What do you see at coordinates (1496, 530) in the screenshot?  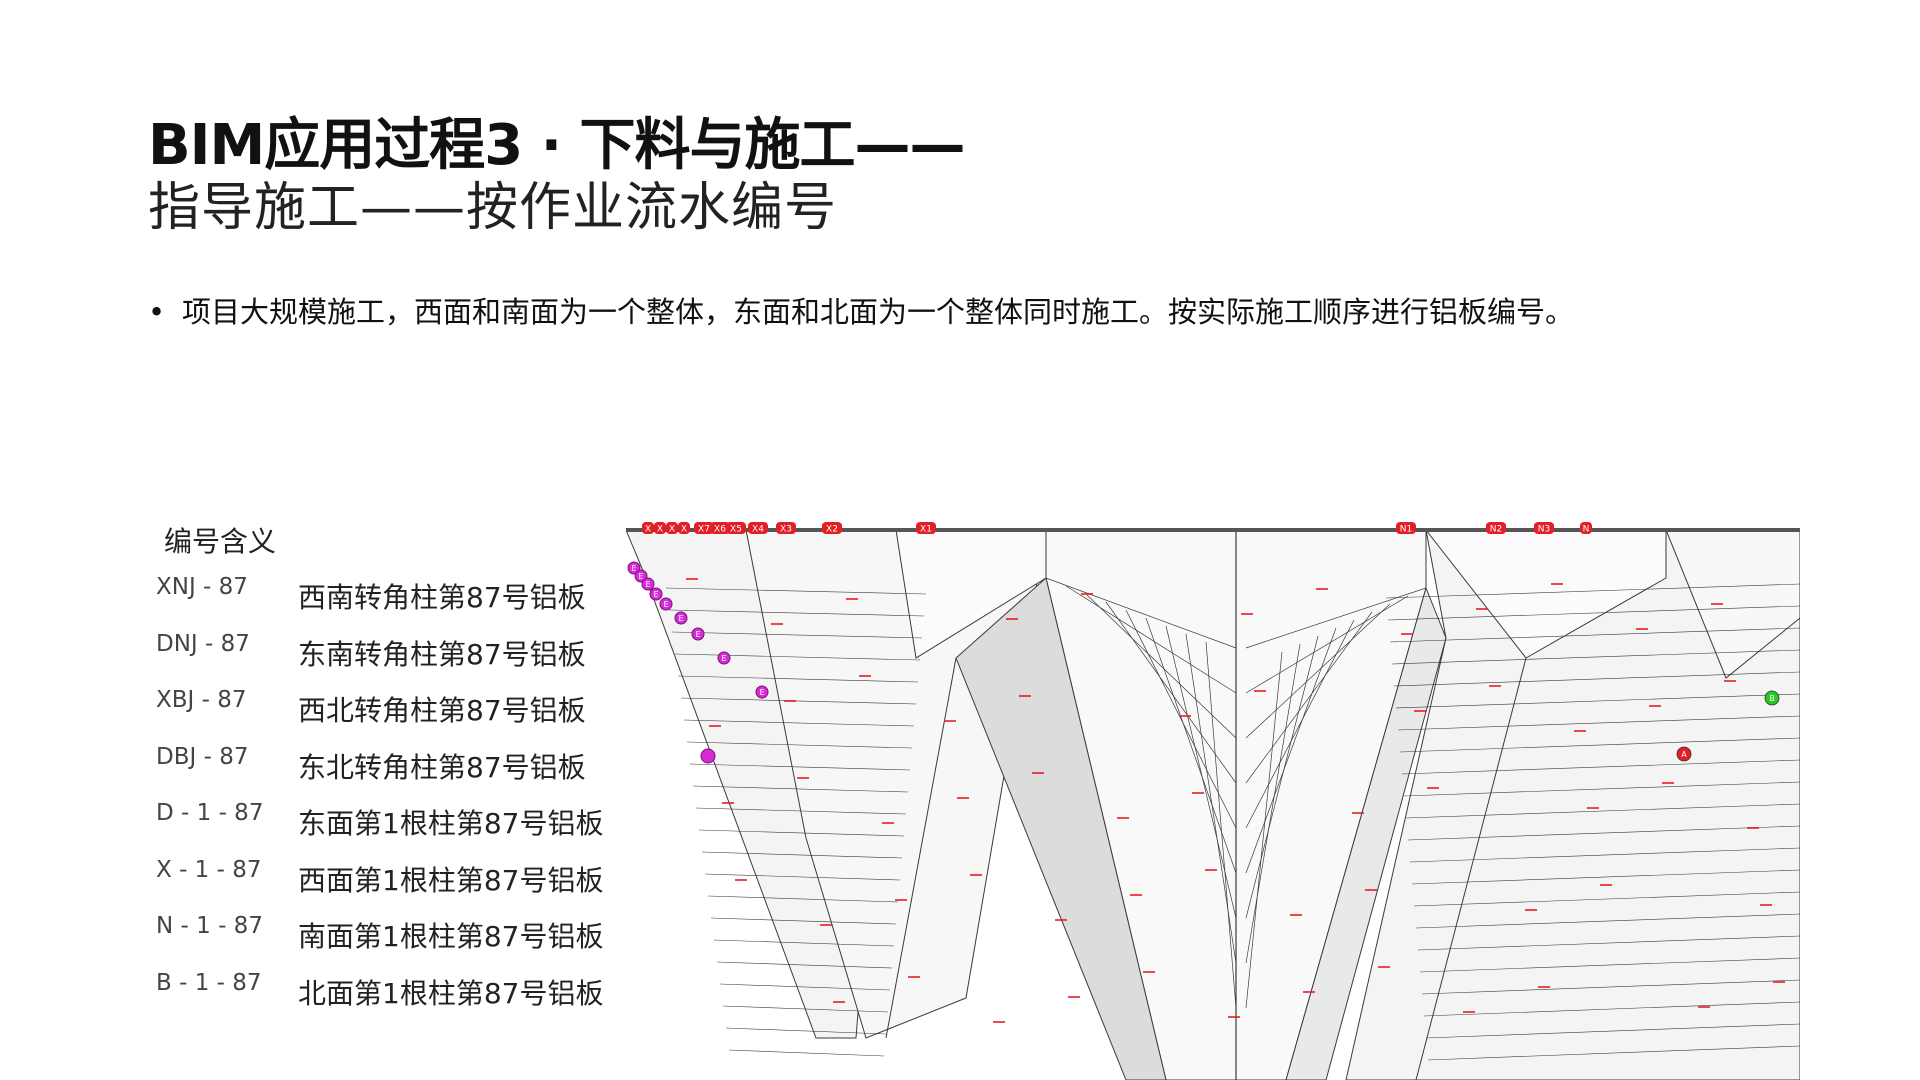 I see `section-tag-label: N2` at bounding box center [1496, 530].